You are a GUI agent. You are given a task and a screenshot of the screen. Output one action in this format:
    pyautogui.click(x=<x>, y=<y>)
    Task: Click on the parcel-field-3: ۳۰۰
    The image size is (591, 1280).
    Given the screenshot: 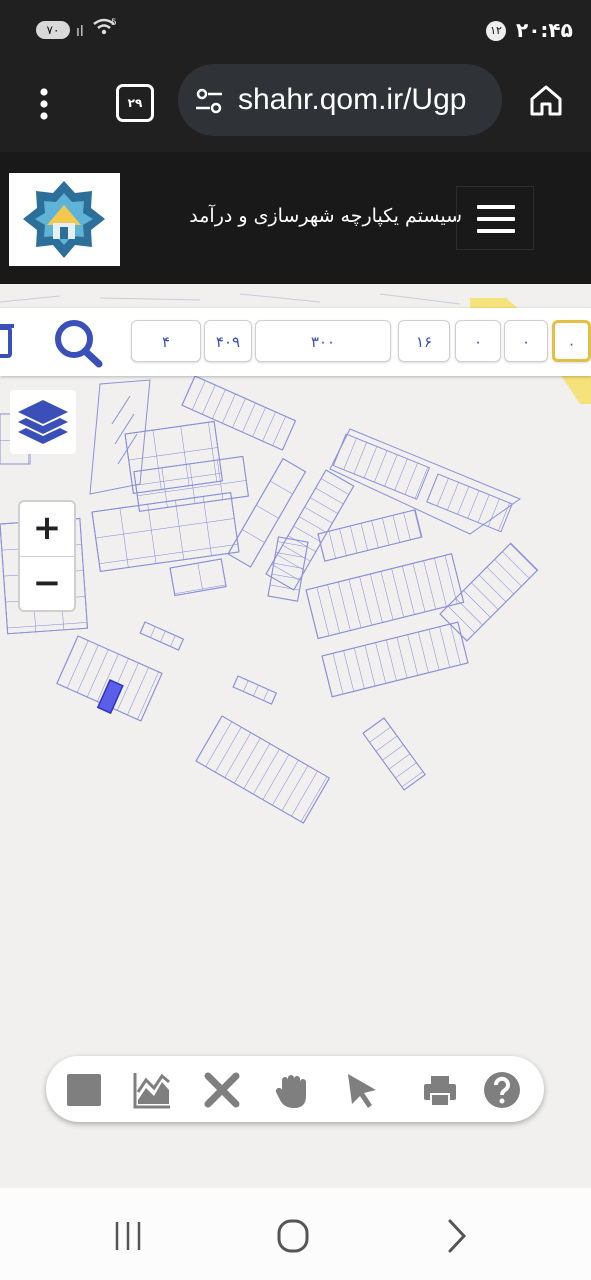 What is the action you would take?
    pyautogui.click(x=323, y=341)
    